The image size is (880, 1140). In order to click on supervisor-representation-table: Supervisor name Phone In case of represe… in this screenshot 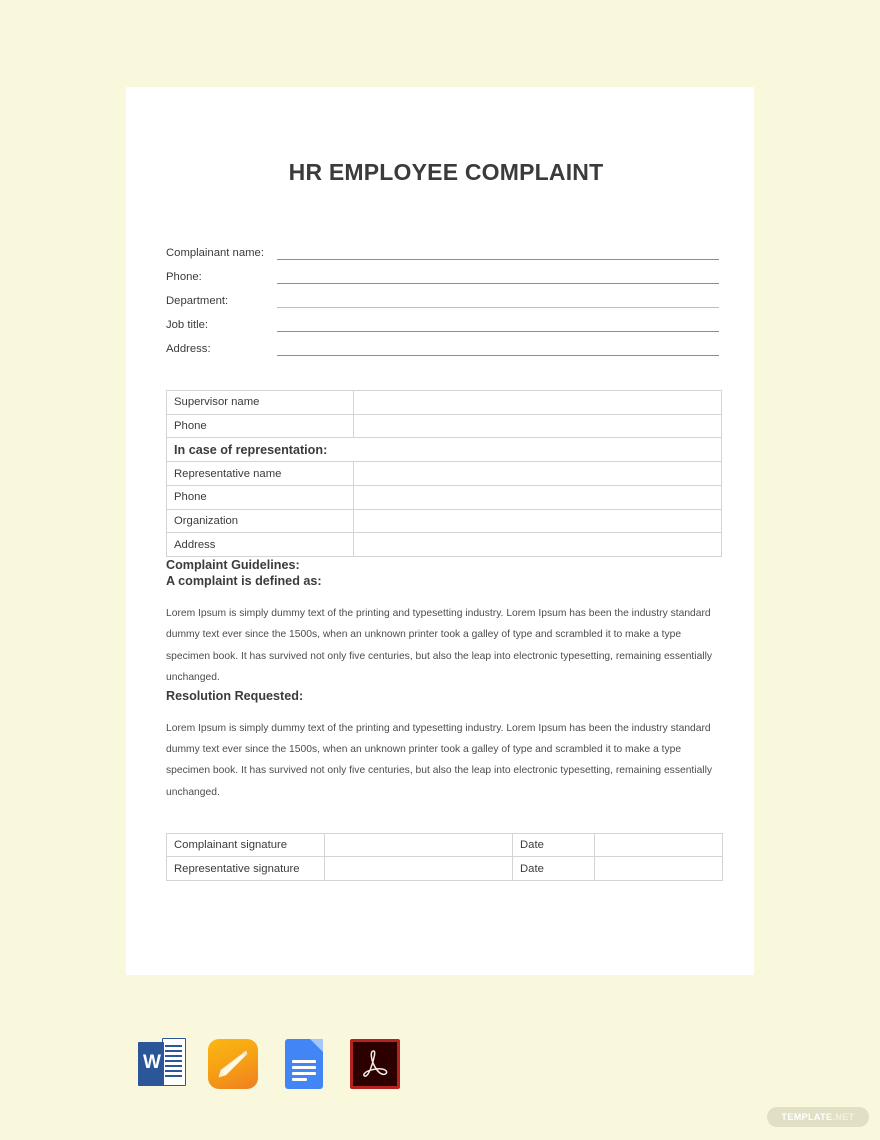, I will do `click(444, 474)`.